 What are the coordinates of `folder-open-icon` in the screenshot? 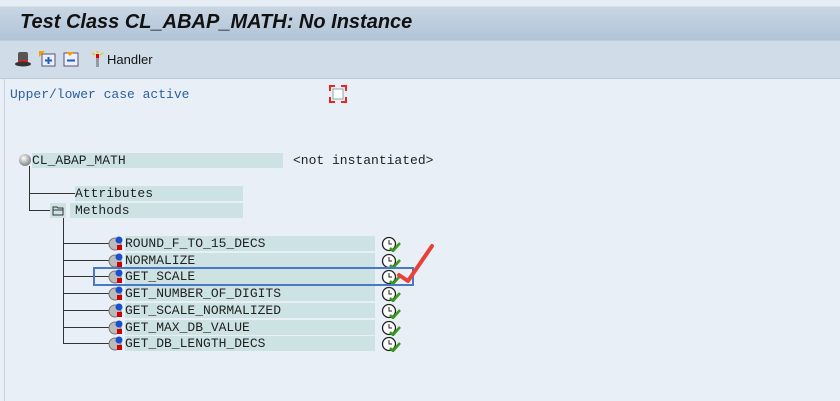 It's located at (58, 210).